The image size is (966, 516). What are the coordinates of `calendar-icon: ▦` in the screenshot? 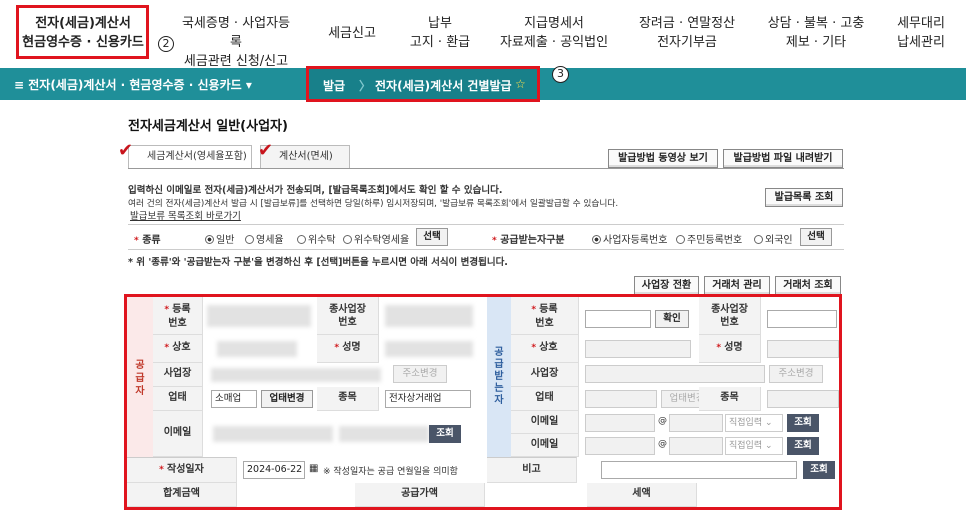 It's located at (313, 468).